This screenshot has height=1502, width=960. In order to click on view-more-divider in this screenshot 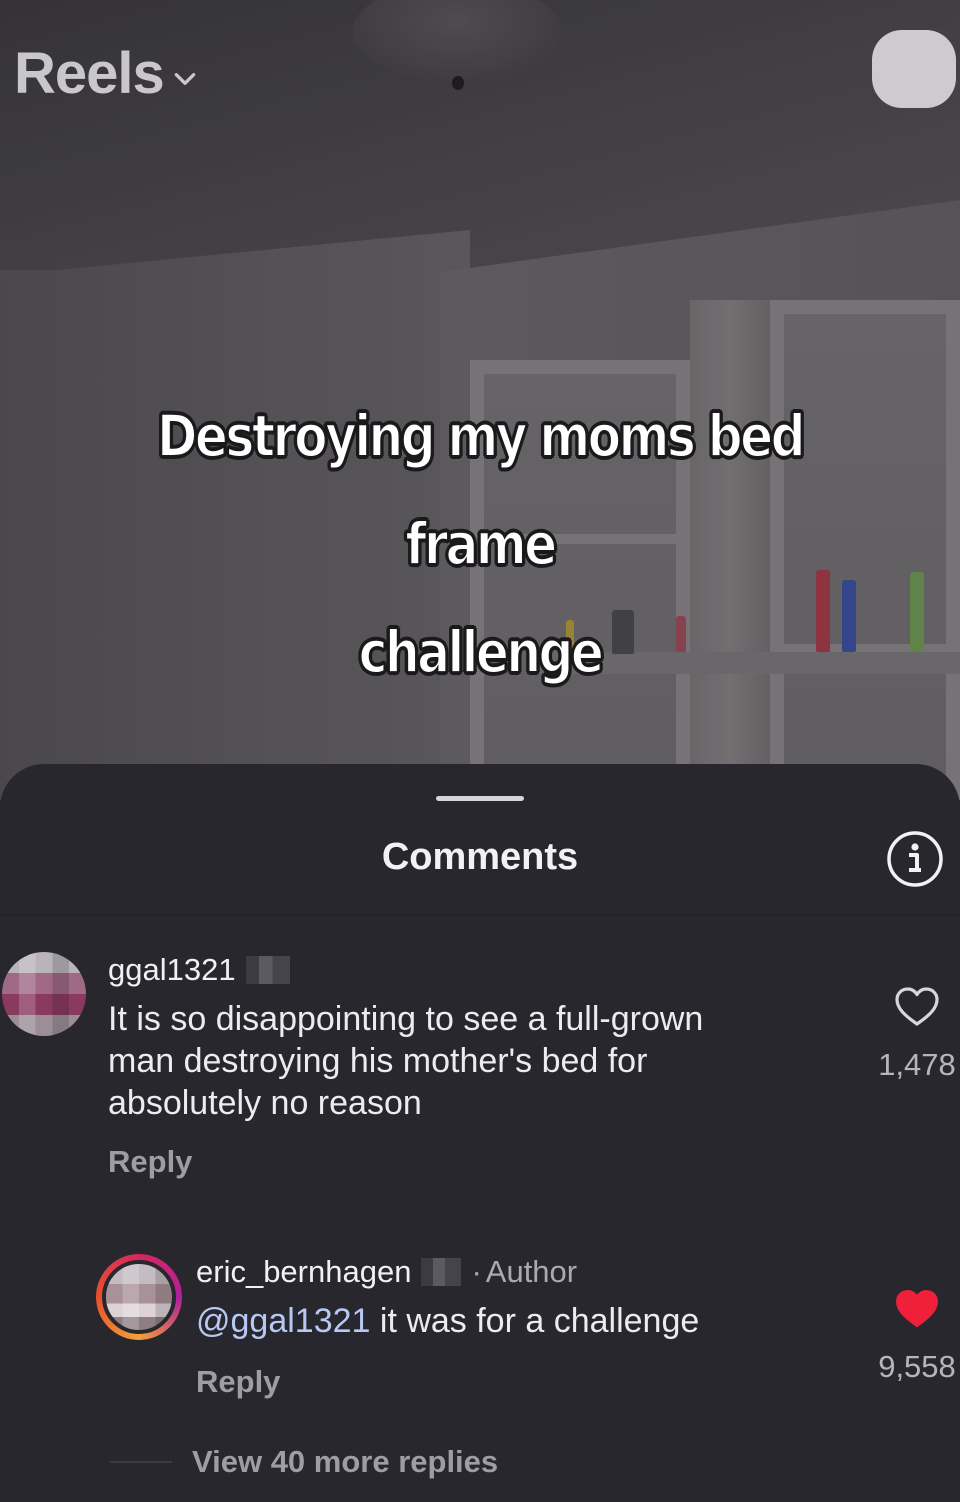, I will do `click(141, 1462)`.